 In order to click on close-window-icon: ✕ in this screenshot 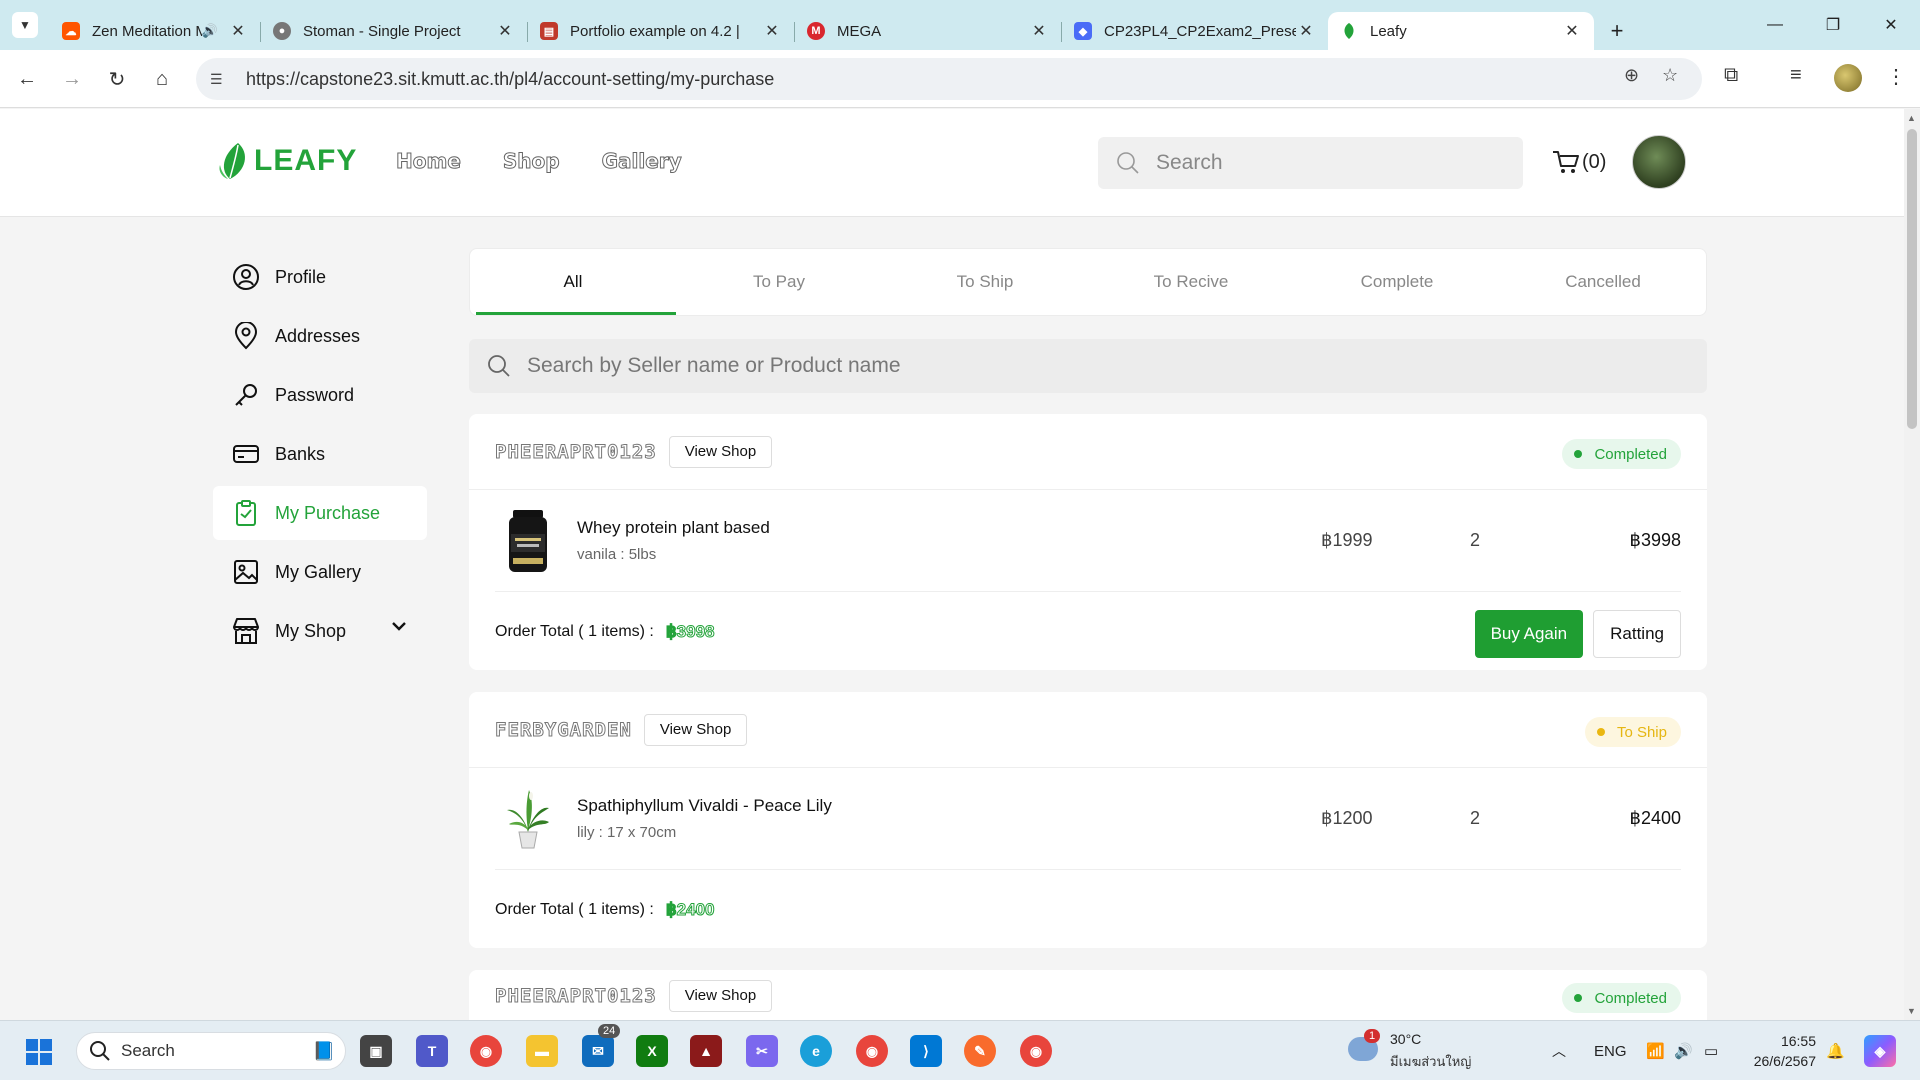, I will do `click(1891, 25)`.